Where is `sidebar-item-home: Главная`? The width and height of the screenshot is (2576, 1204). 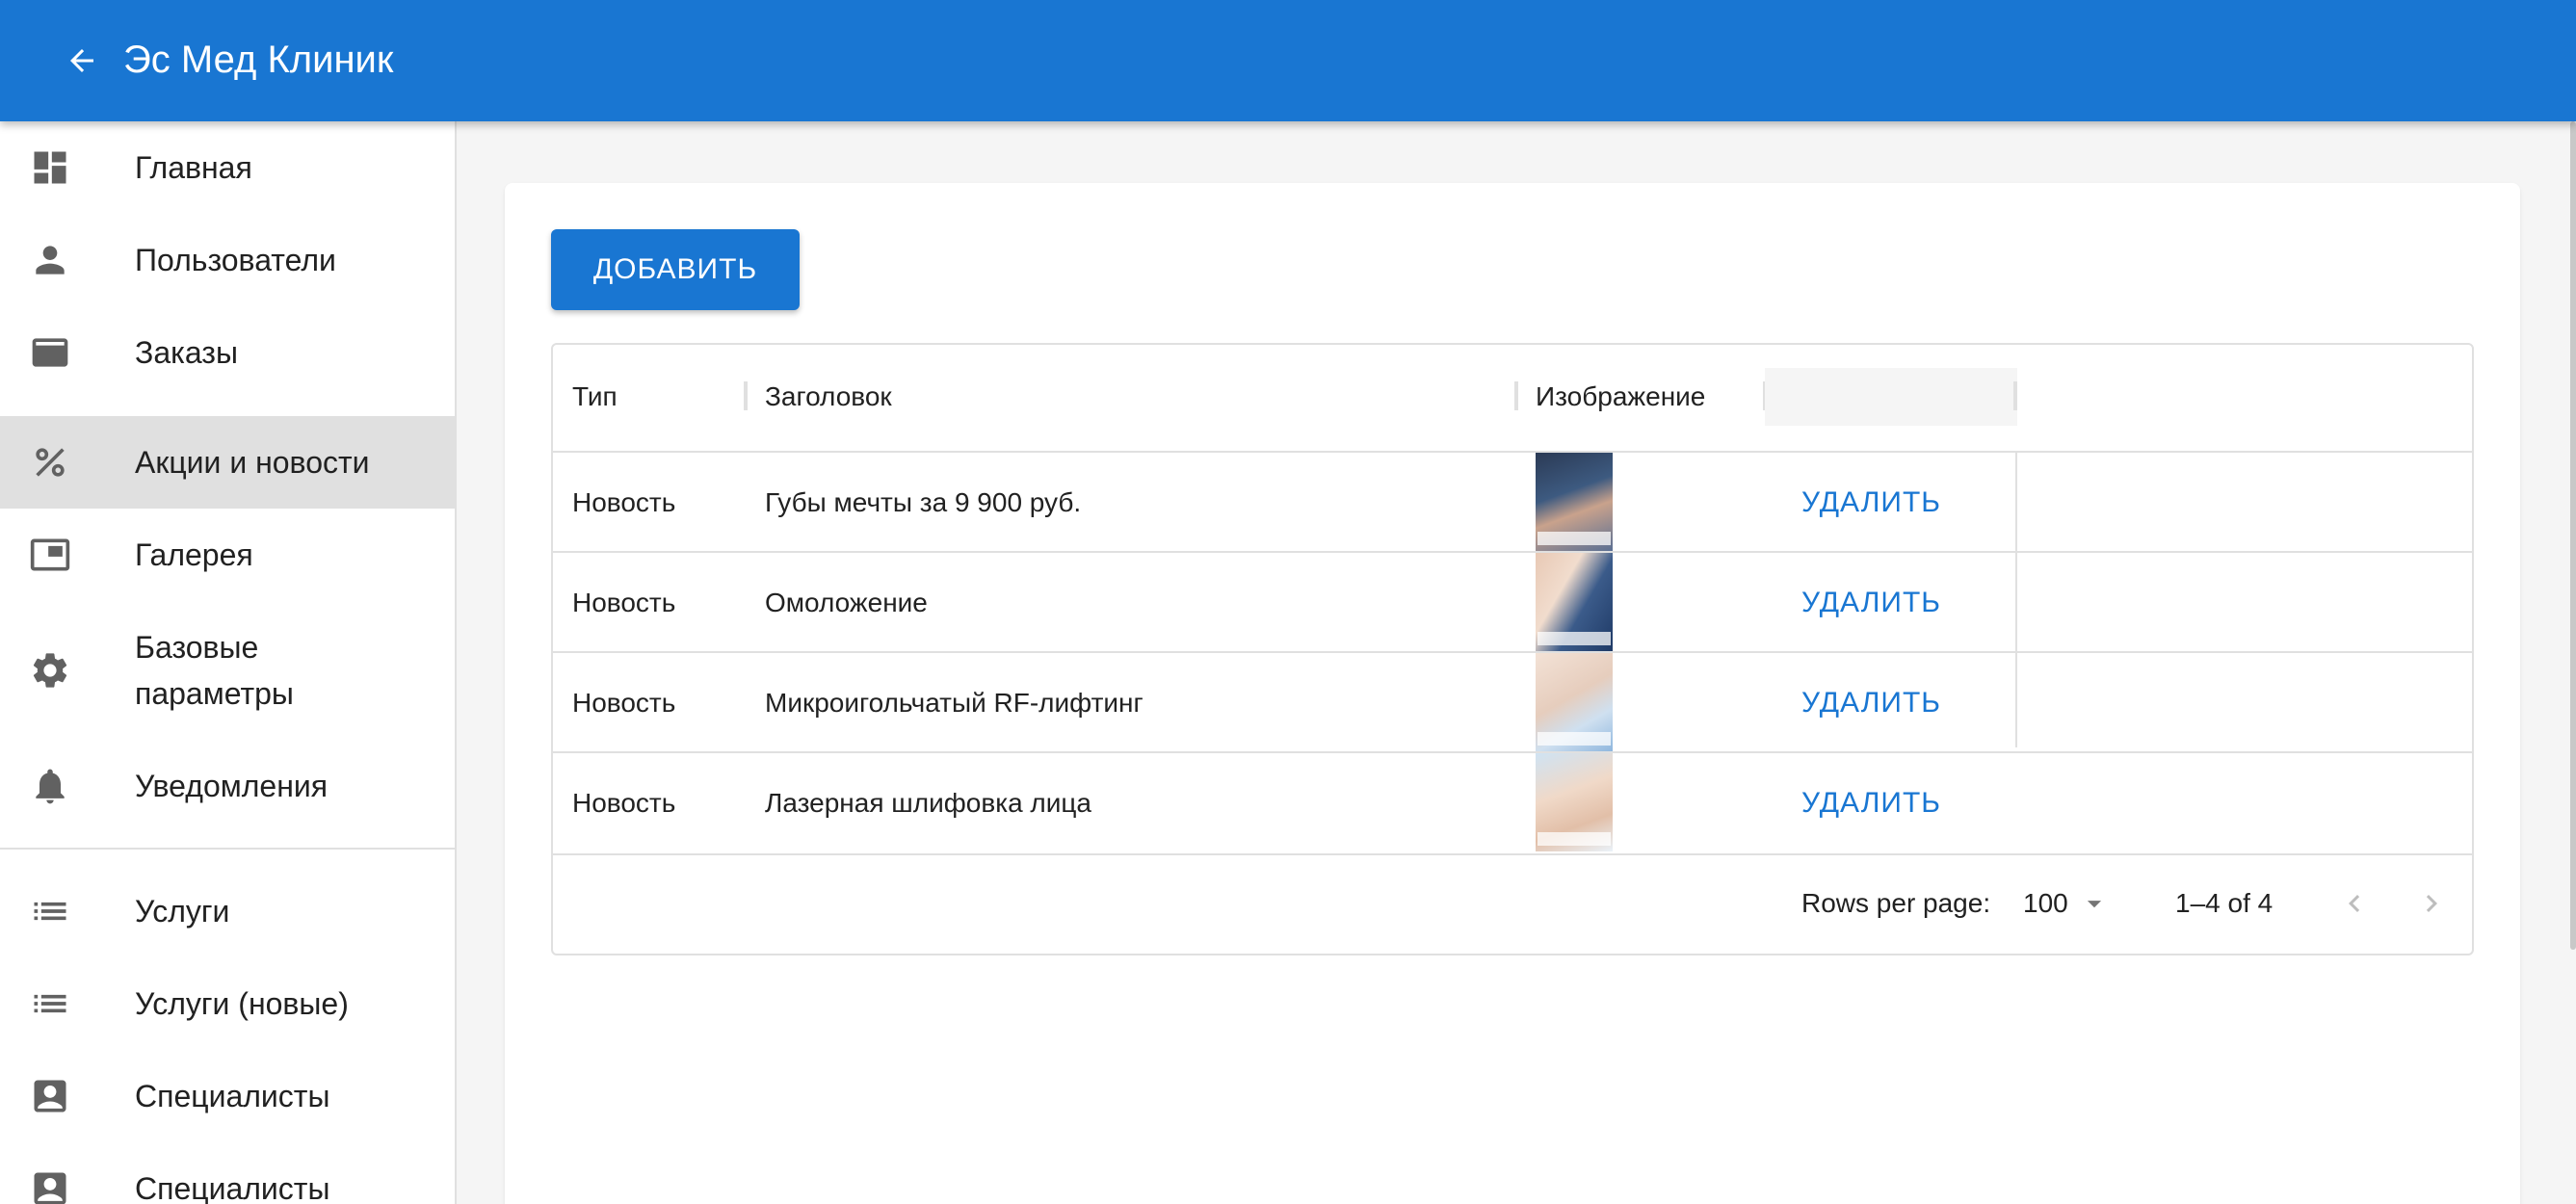 sidebar-item-home: Главная is located at coordinates (228, 167).